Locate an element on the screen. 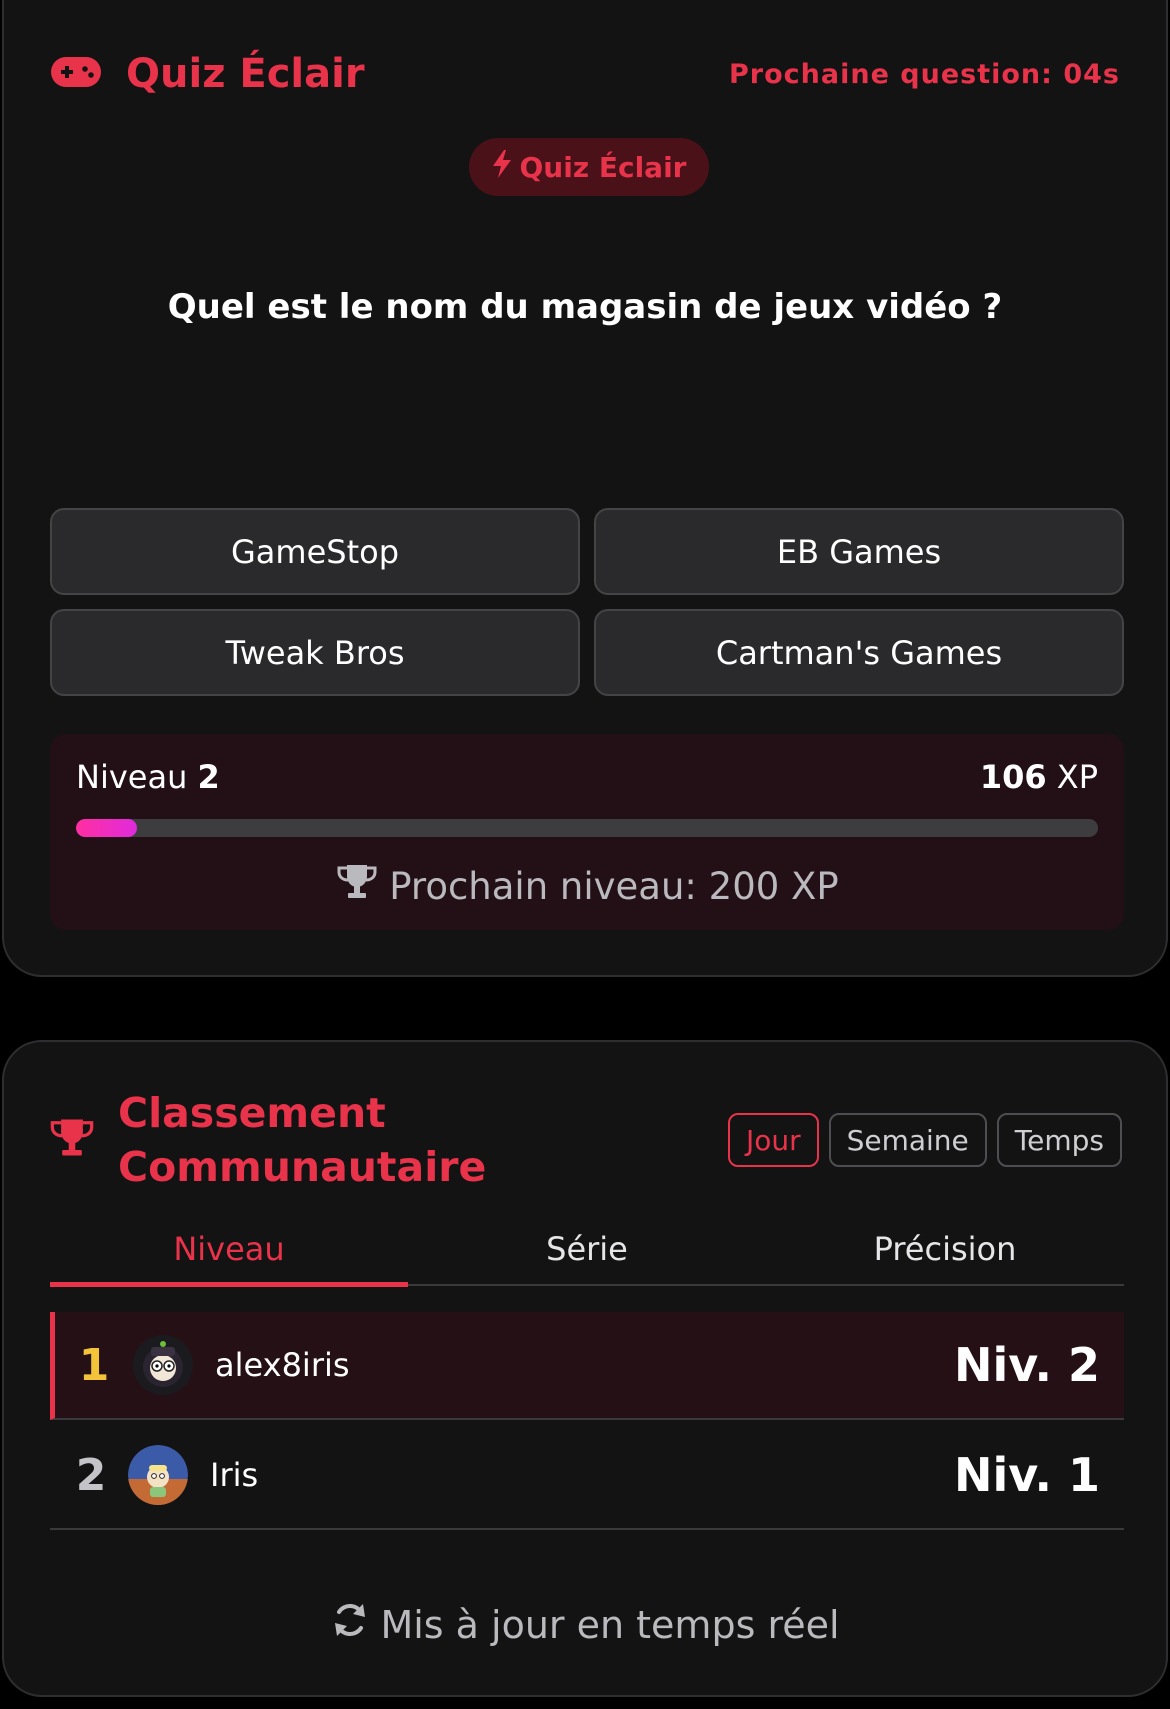  level-progress-panel: Niveau 2 106 XP Prochain niveau: 200 XP is located at coordinates (587, 832).